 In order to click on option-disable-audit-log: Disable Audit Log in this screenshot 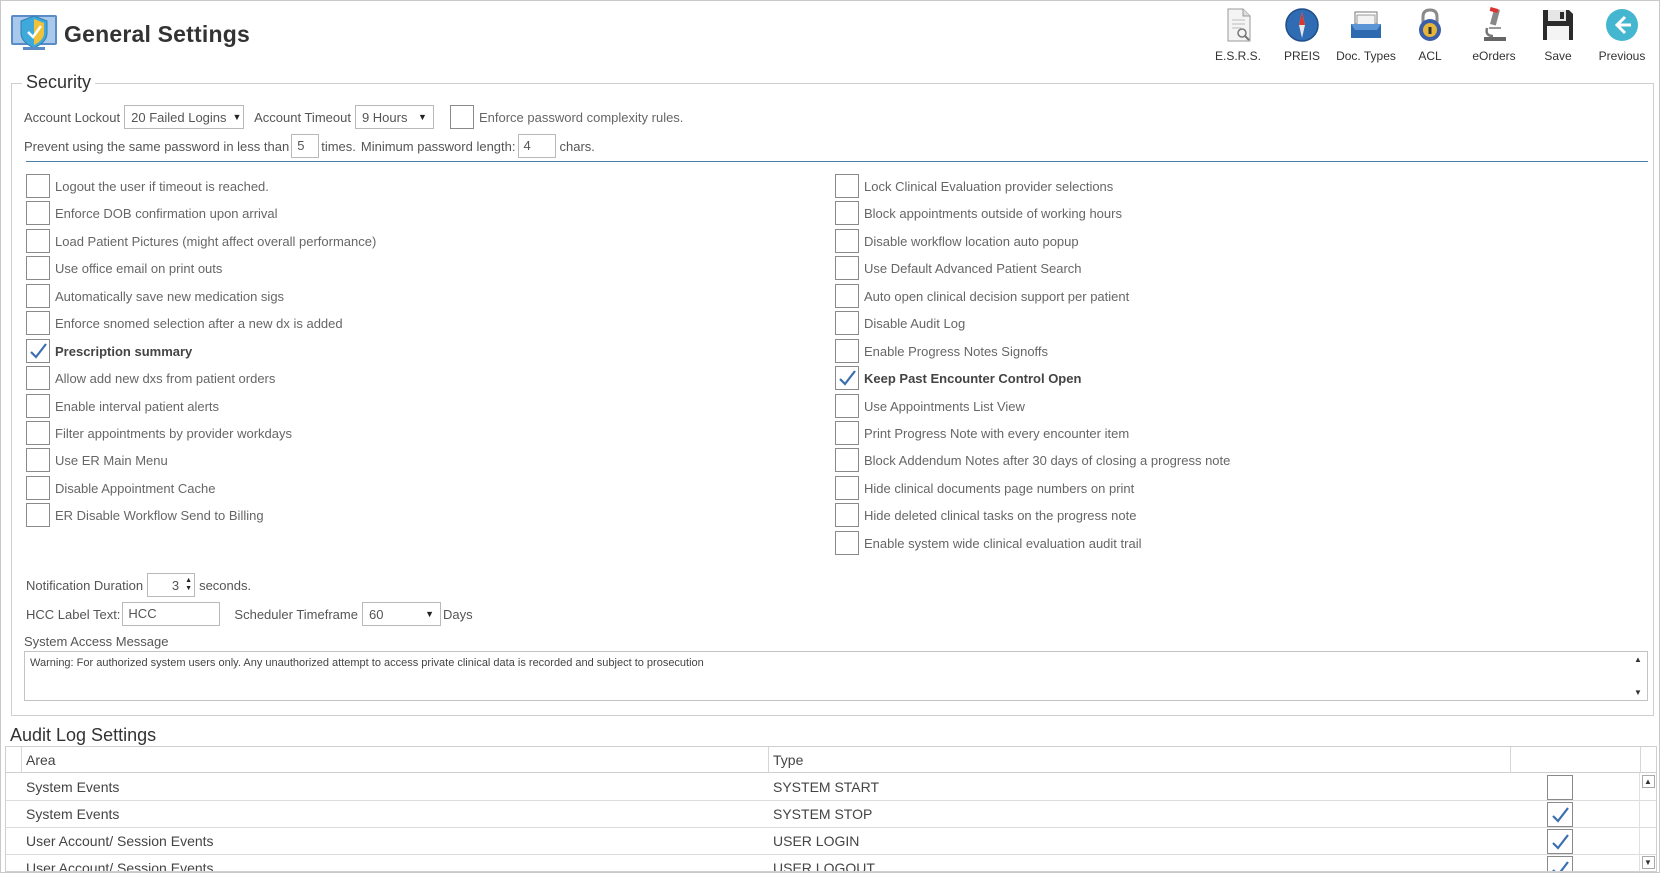, I will do `click(900, 323)`.